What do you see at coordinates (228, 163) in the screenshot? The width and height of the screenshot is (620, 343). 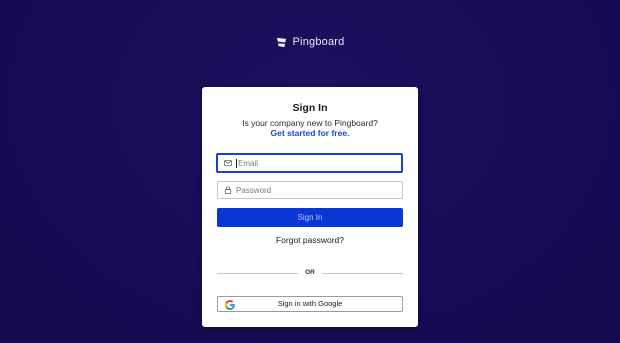 I see `envelope-icon` at bounding box center [228, 163].